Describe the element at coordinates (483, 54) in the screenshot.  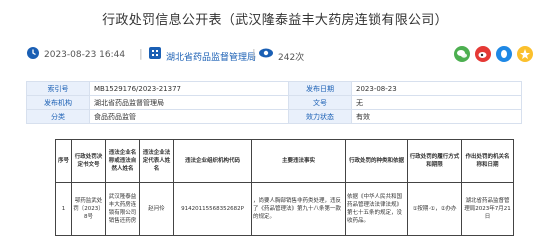
I see `weibo-icon` at that location.